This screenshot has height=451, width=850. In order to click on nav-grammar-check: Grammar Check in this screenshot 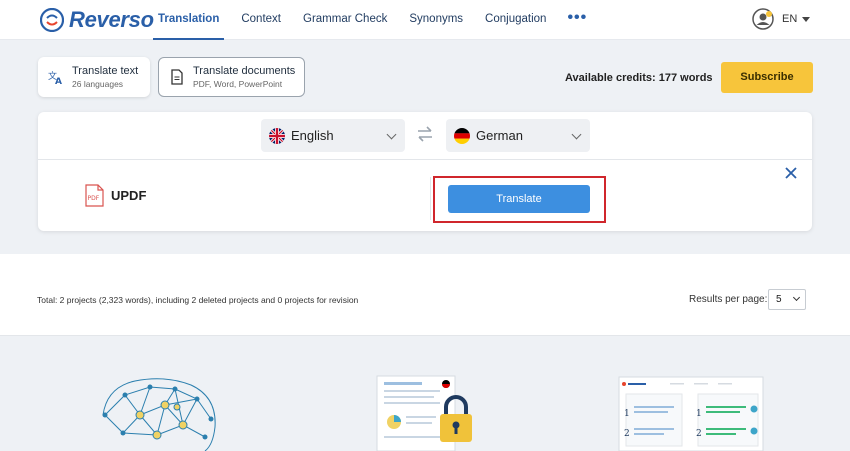, I will do `click(345, 20)`.